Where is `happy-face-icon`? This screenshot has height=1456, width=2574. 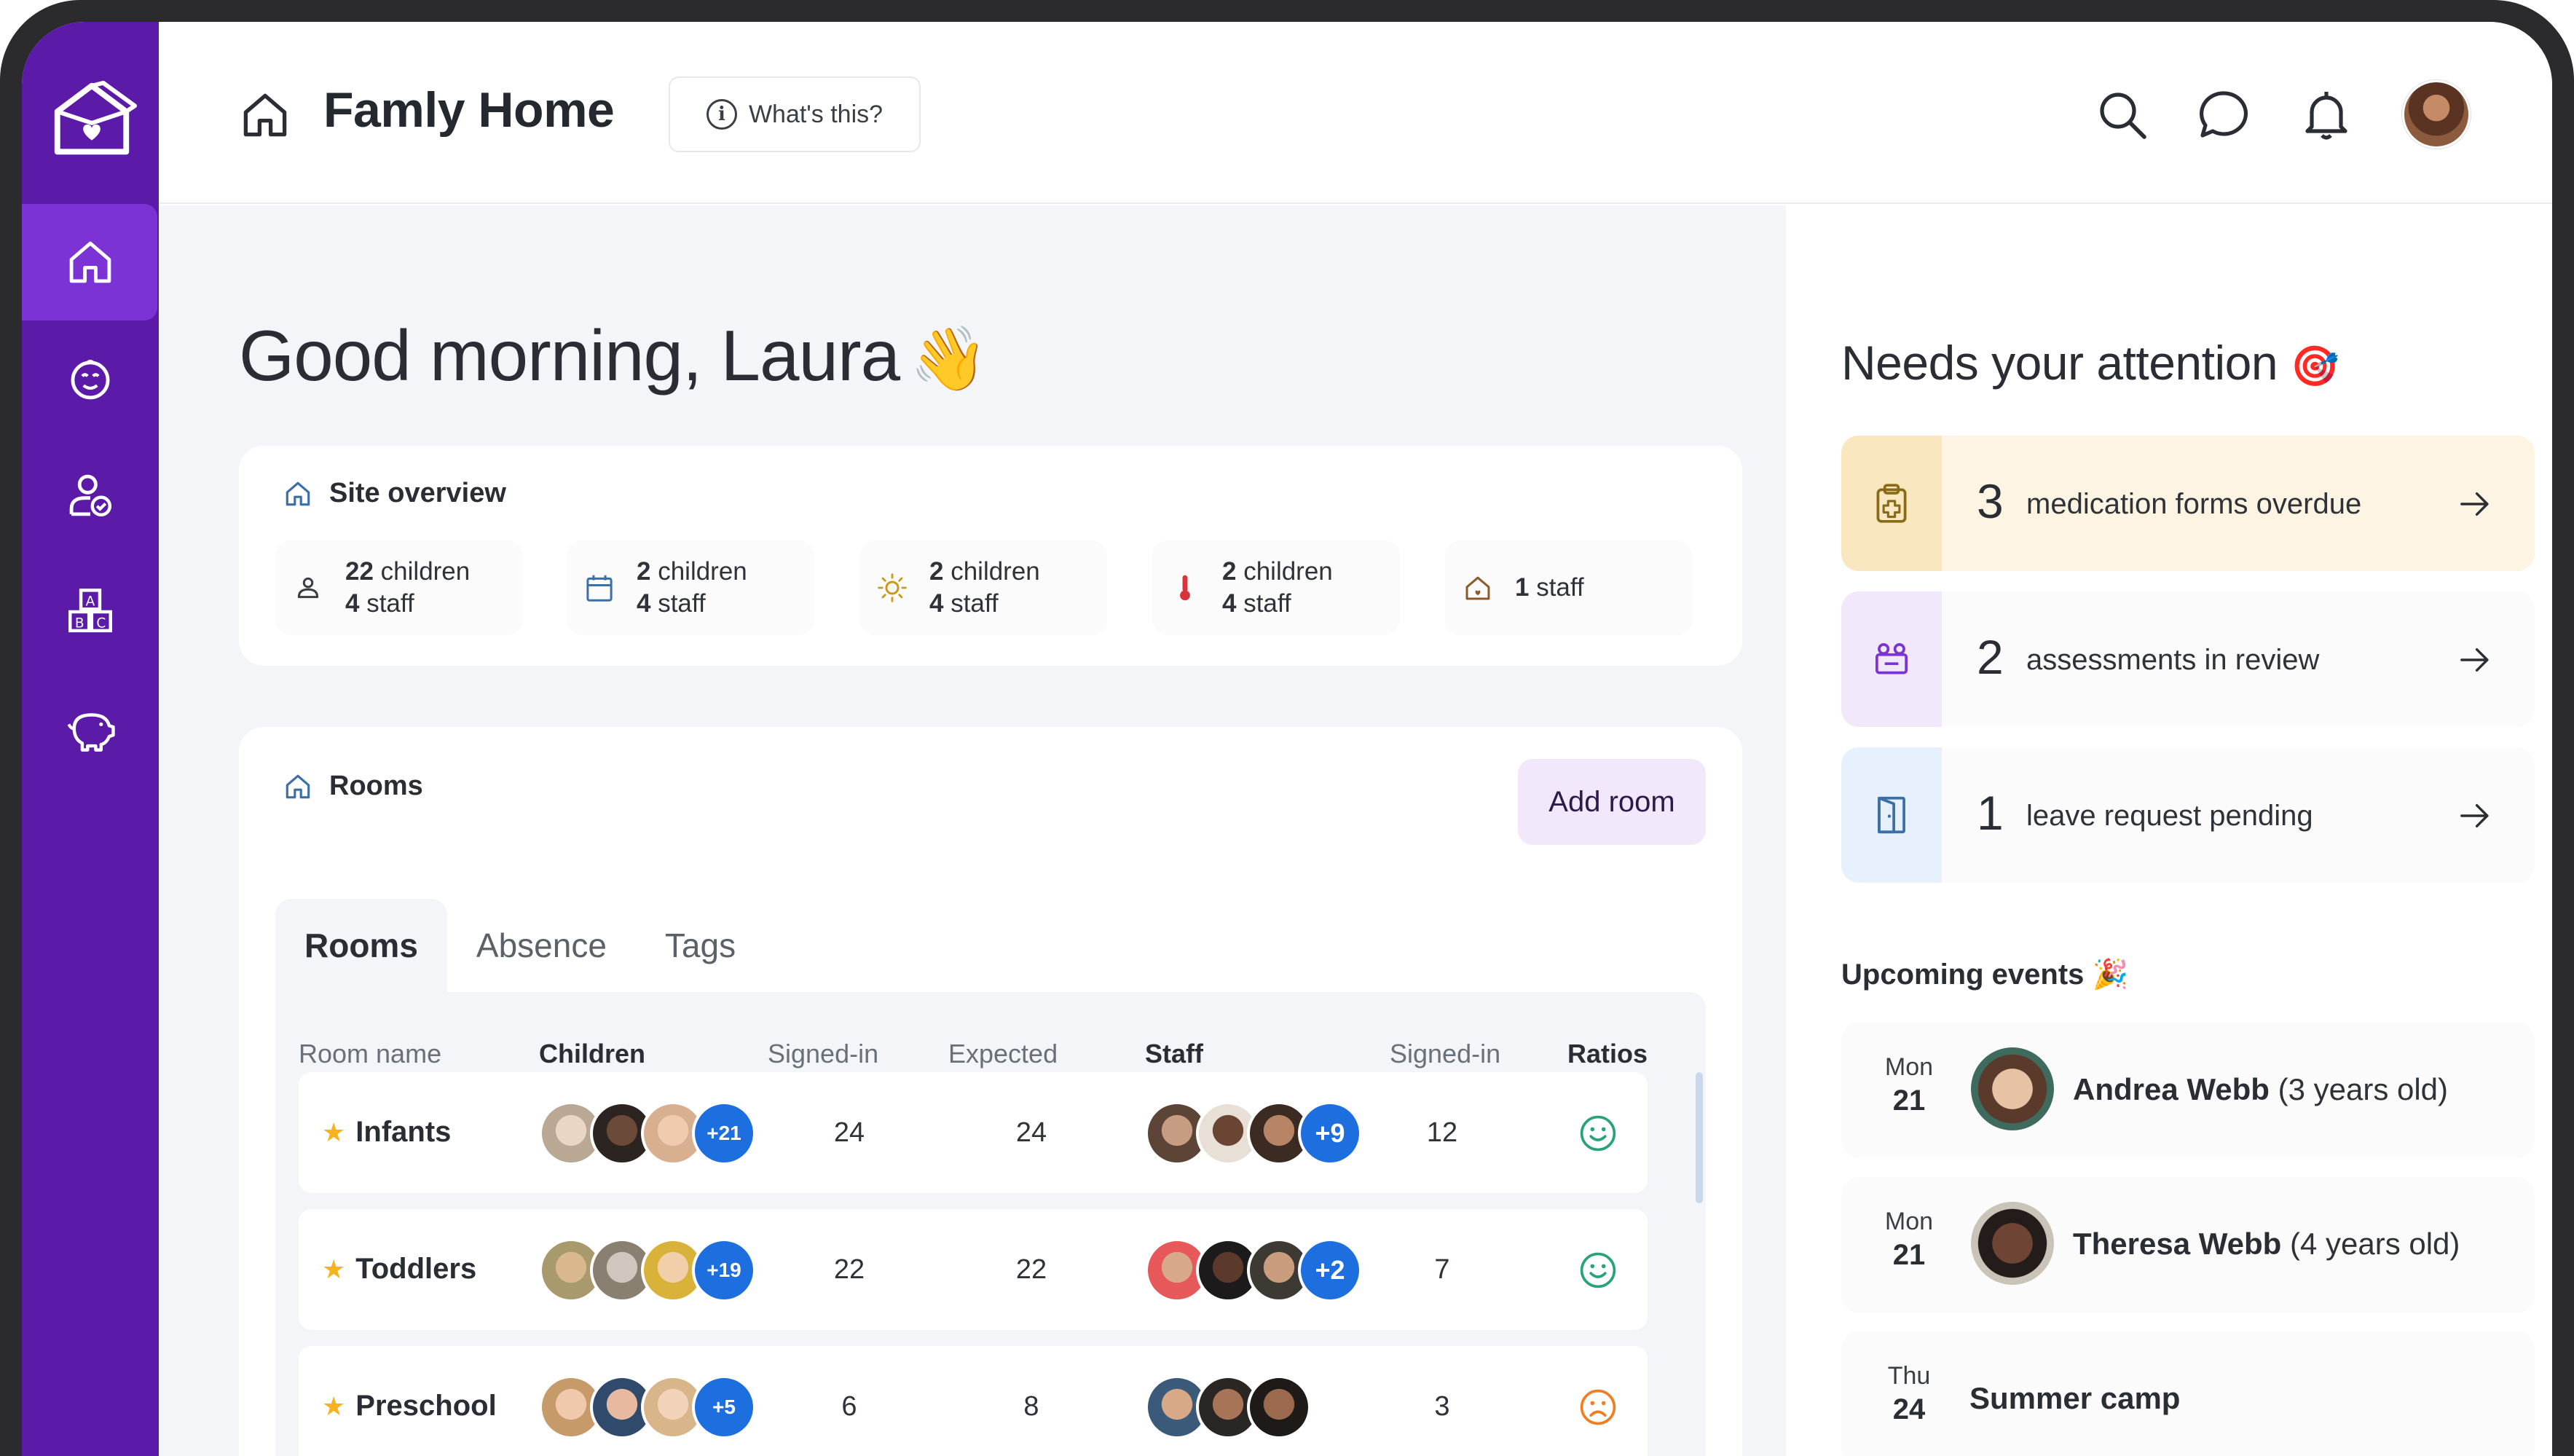 happy-face-icon is located at coordinates (1598, 1133).